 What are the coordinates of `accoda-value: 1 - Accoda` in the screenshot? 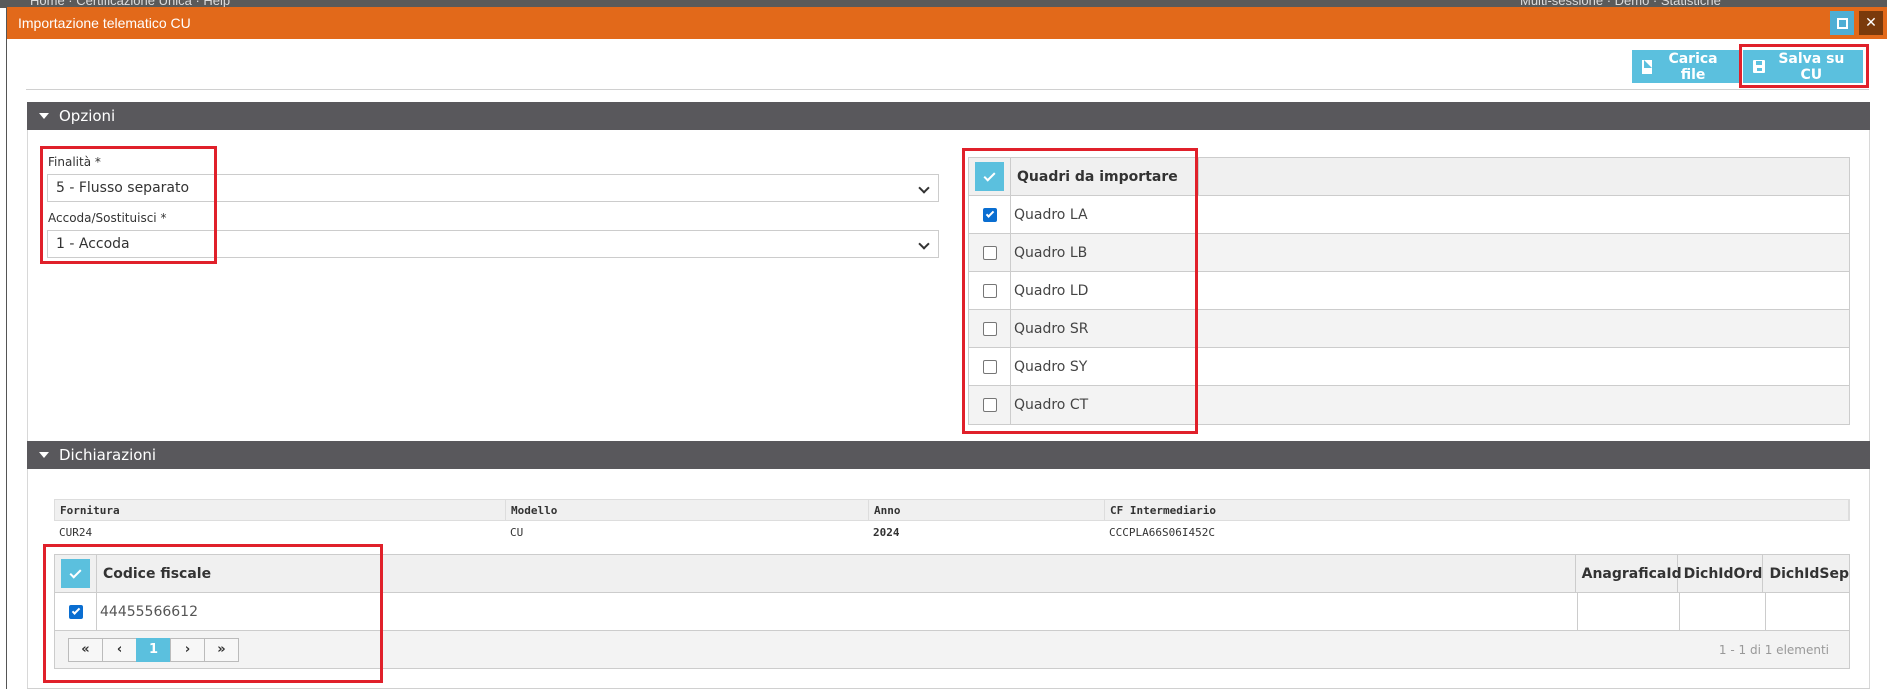 It's located at (93, 244).